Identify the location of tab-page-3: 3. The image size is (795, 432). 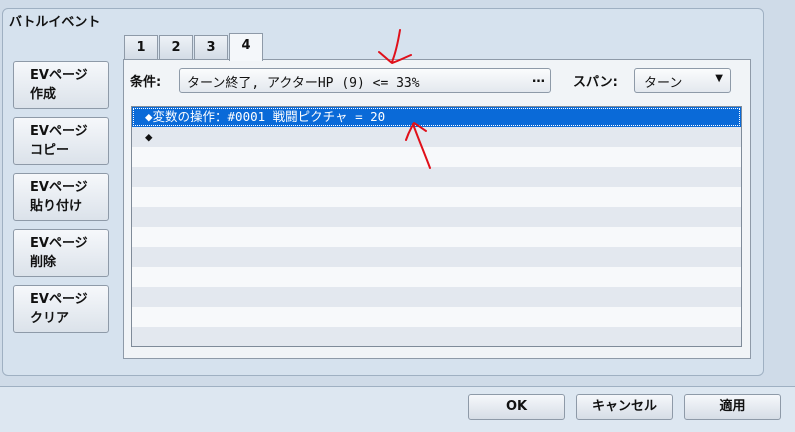
(211, 47).